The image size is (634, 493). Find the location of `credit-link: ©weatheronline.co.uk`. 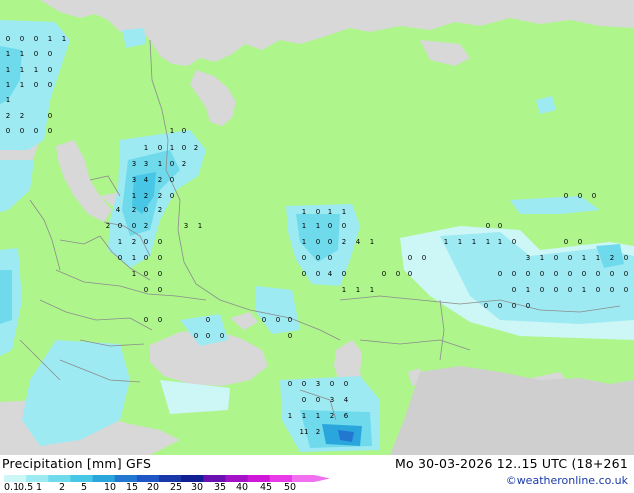

credit-link: ©weatheronline.co.uk is located at coordinates (567, 480).